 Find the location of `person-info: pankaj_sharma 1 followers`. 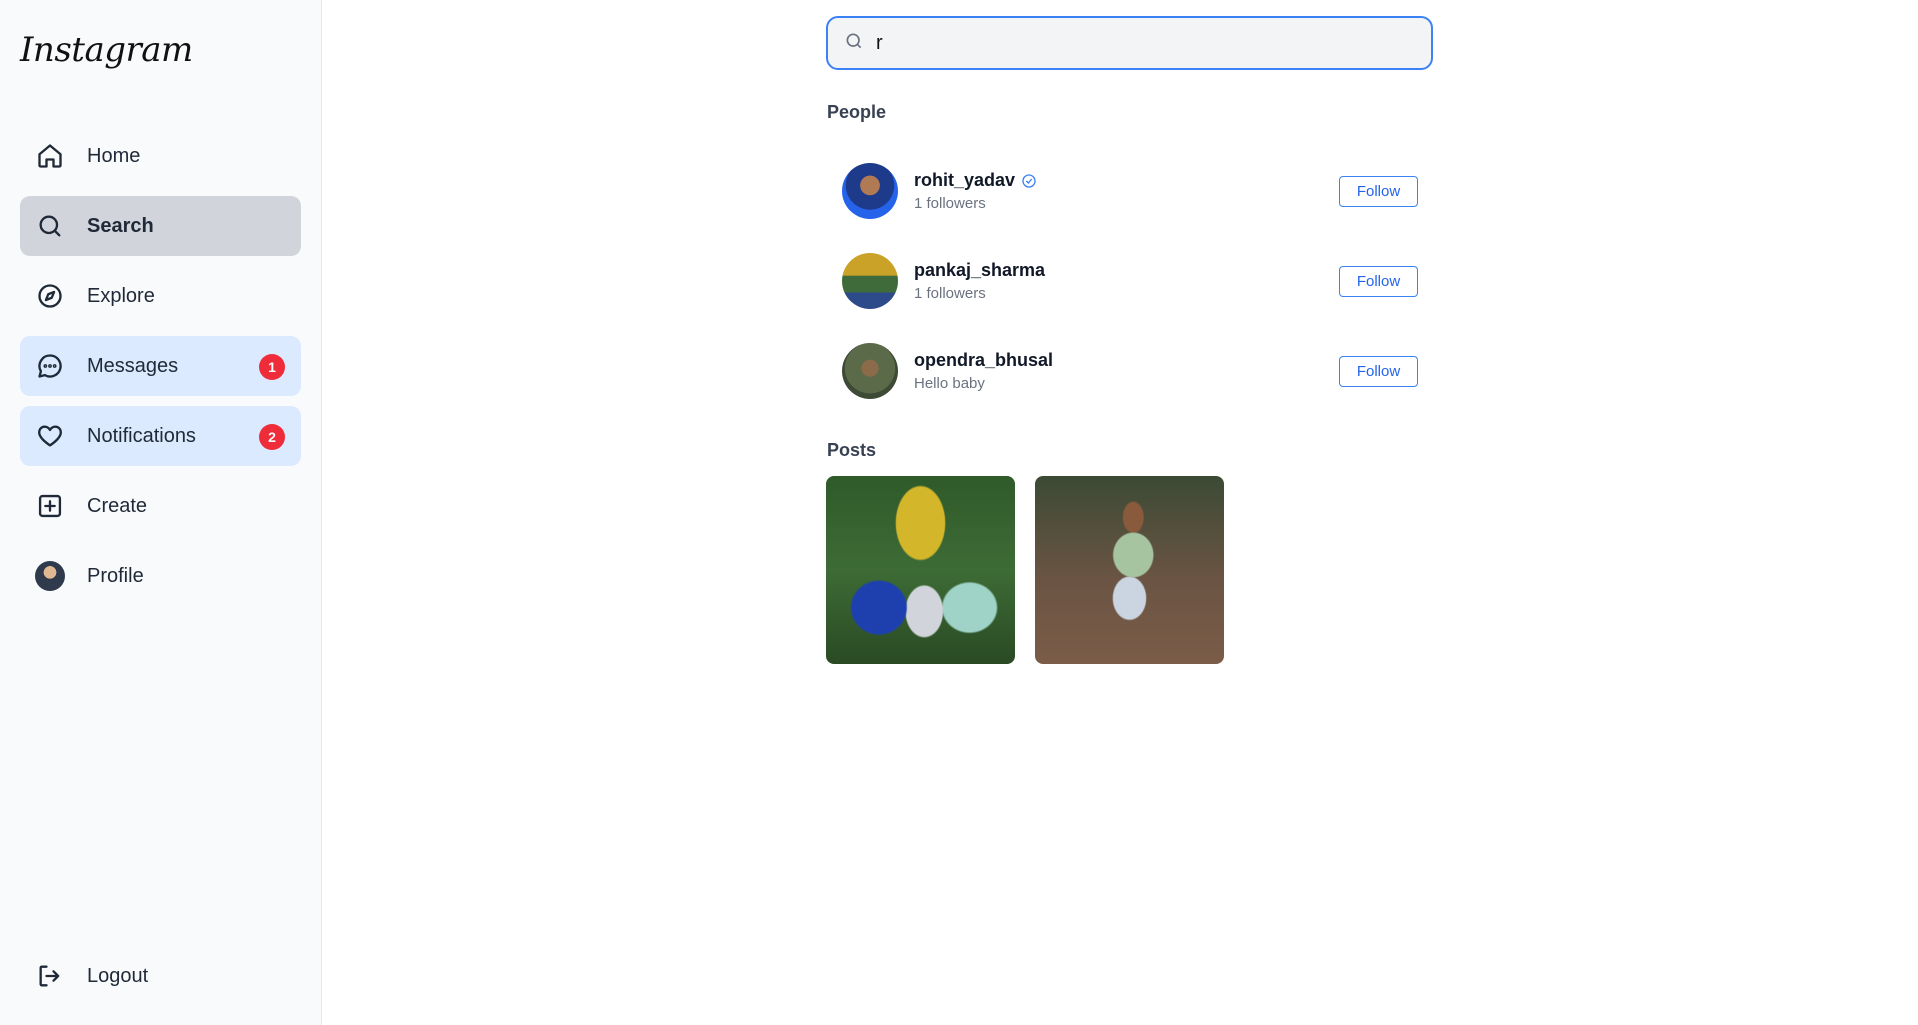

person-info: pankaj_sharma 1 followers is located at coordinates (979, 281).